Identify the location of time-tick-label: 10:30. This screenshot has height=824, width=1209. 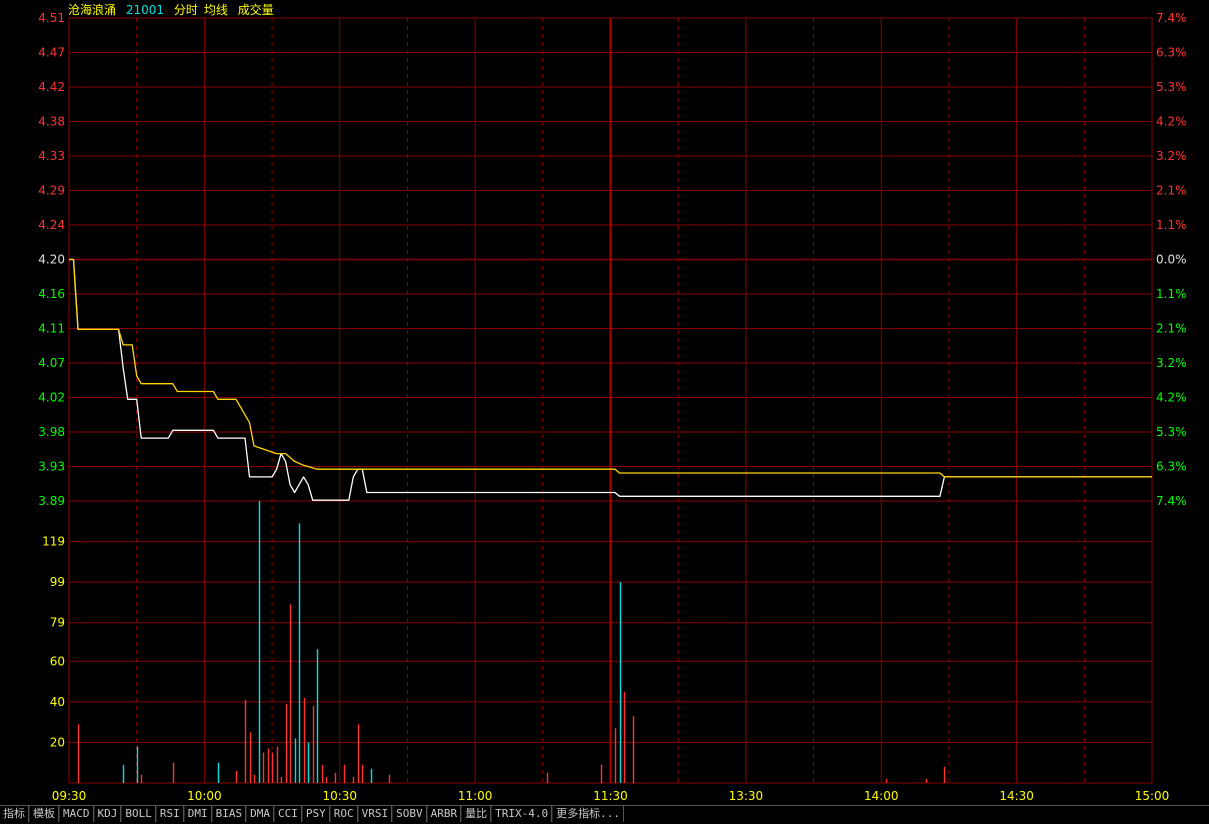
(339, 796).